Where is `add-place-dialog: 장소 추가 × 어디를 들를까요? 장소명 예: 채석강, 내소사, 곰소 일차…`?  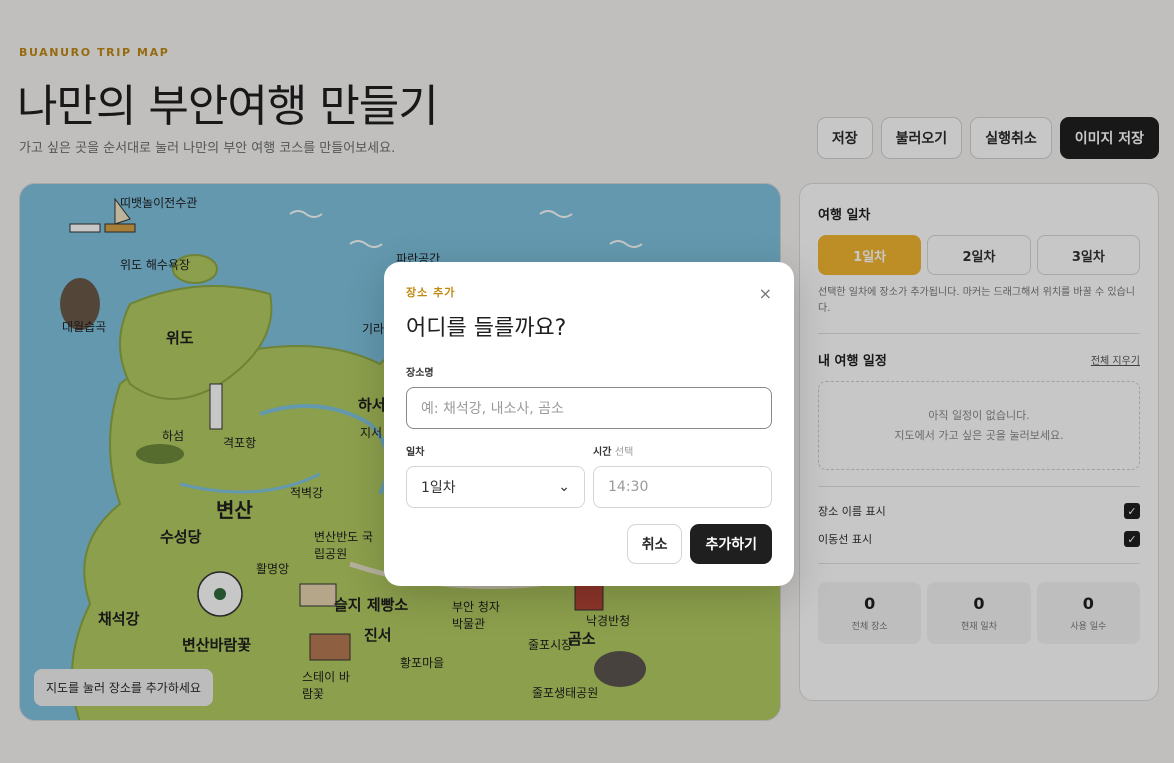
add-place-dialog: 장소 추가 × 어디를 들를까요? 장소명 예: 채석강, 내소사, 곰소 일차… is located at coordinates (589, 424).